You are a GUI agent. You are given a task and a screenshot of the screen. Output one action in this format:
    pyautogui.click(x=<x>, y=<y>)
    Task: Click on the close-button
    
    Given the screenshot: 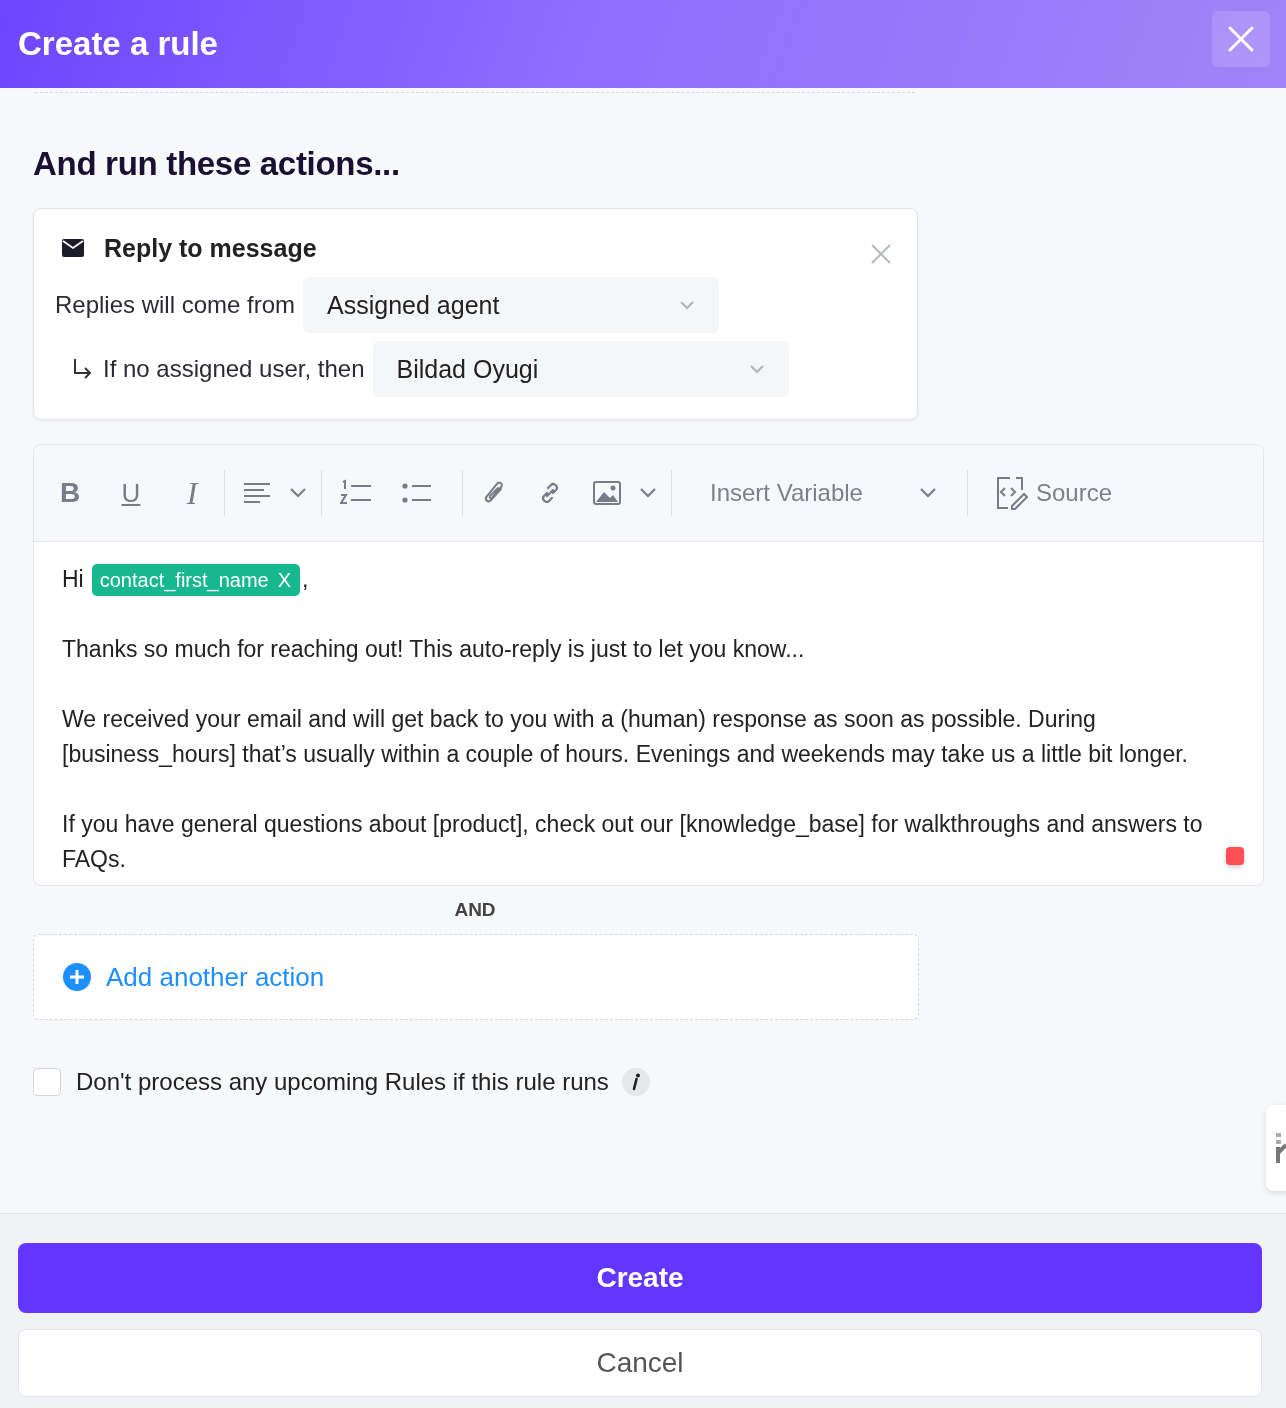 What is the action you would take?
    pyautogui.click(x=1241, y=39)
    